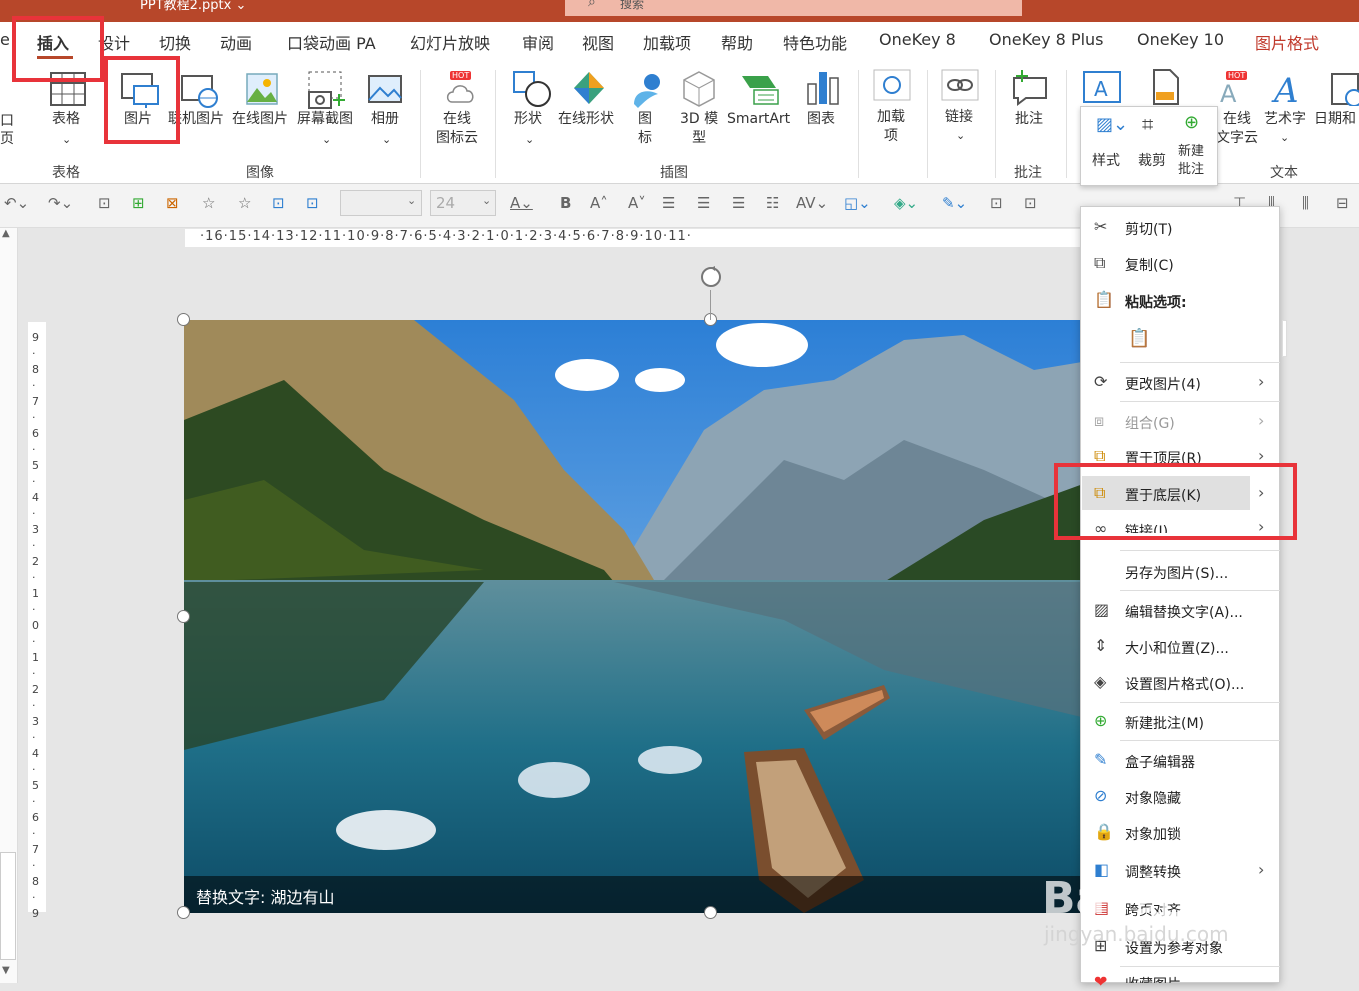 This screenshot has height=991, width=1359. What do you see at coordinates (6, 970) in the screenshot?
I see `scroll-down-icon: ▼` at bounding box center [6, 970].